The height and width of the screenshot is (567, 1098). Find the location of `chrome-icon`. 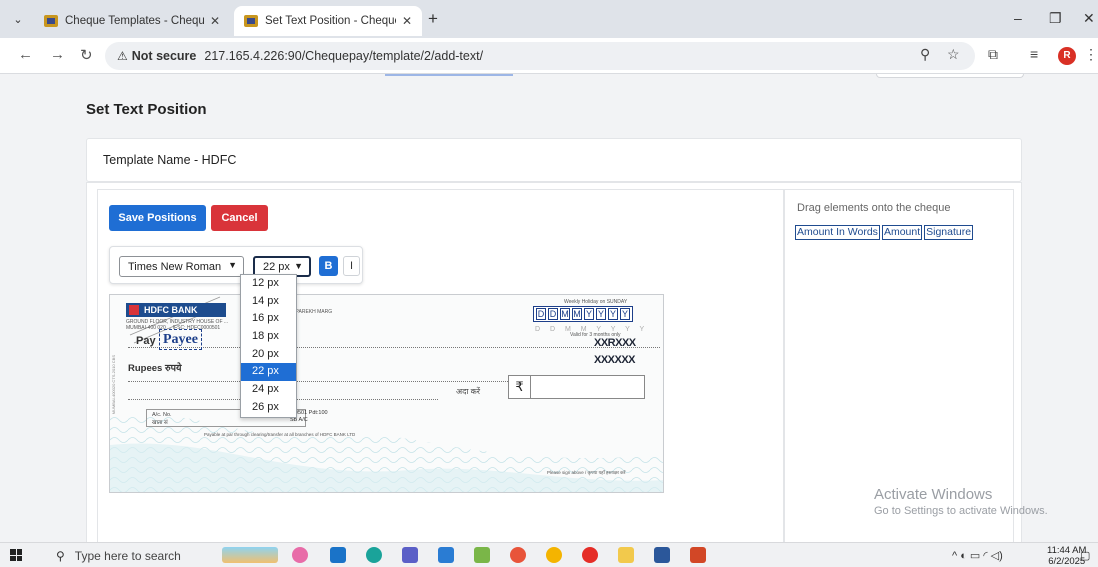

chrome-icon is located at coordinates (554, 555).